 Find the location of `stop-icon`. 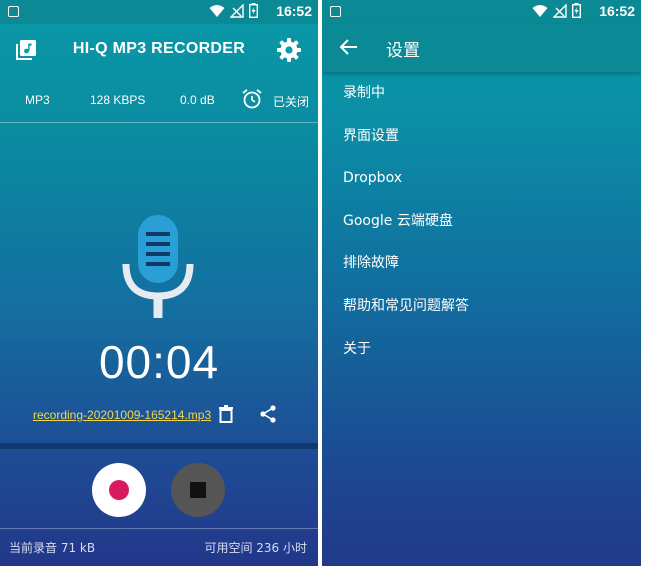

stop-icon is located at coordinates (198, 490).